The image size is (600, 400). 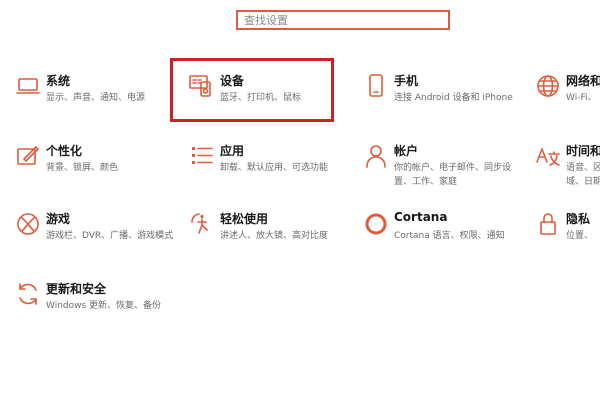 What do you see at coordinates (28, 294) in the screenshot?
I see `sync-icon` at bounding box center [28, 294].